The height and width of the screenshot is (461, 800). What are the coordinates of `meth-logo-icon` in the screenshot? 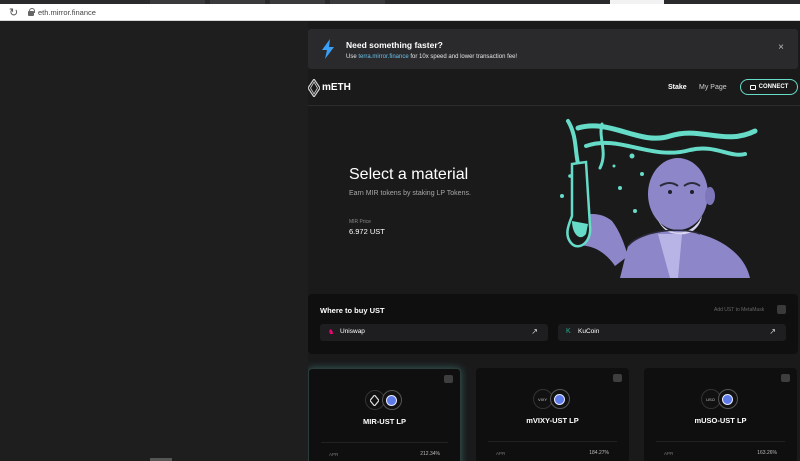 It's located at (314, 88).